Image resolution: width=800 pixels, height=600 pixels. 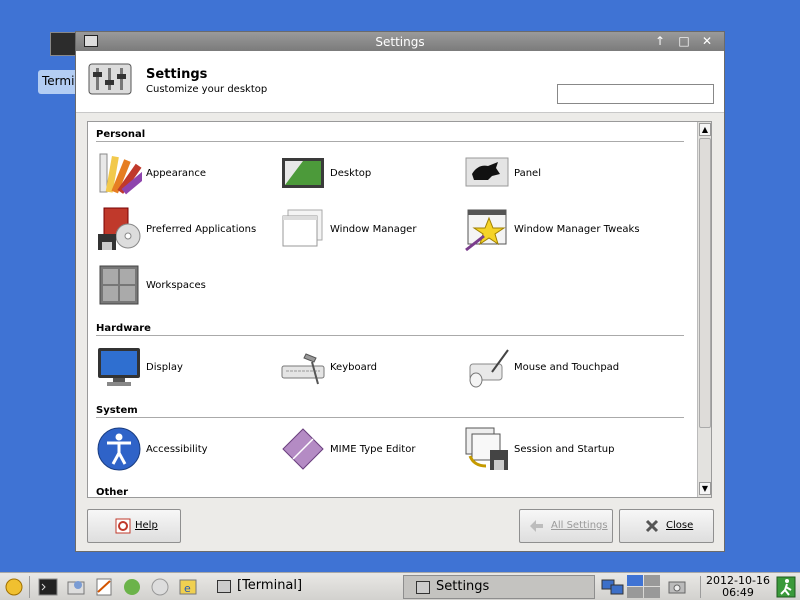 I want to click on settings-item-mime-type-editor: MIME Type Editor, so click(x=370, y=449).